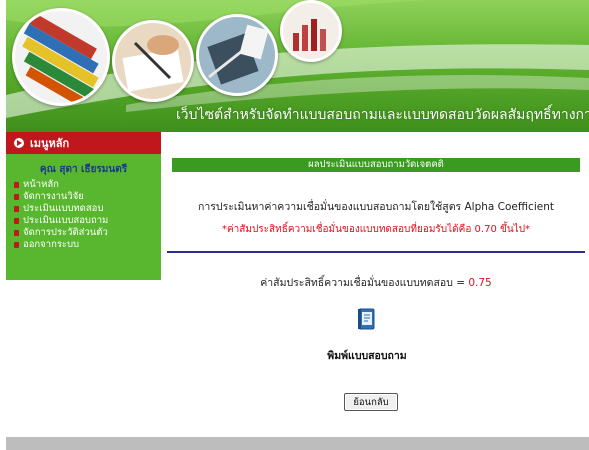 The image size is (589, 450). I want to click on sidebar-item-evaluate-test: ประเมินแบบทดสอบ, so click(87, 209).